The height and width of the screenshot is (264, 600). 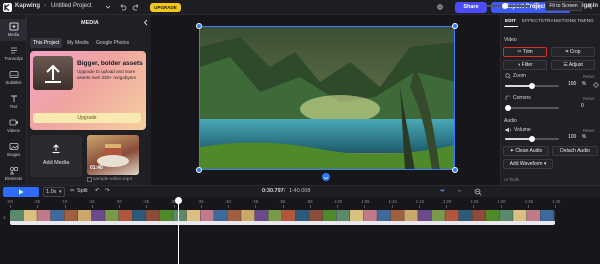 What do you see at coordinates (596, 85) in the screenshot?
I see `keyframe-diamond-icon` at bounding box center [596, 85].